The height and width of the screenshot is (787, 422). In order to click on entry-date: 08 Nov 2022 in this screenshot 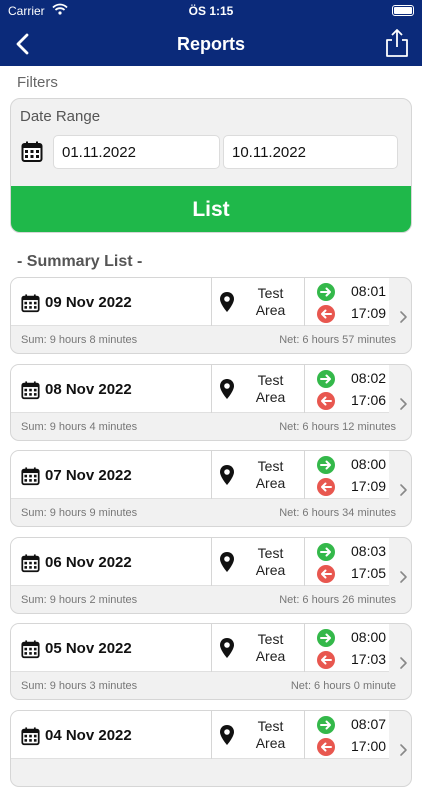, I will do `click(88, 389)`.